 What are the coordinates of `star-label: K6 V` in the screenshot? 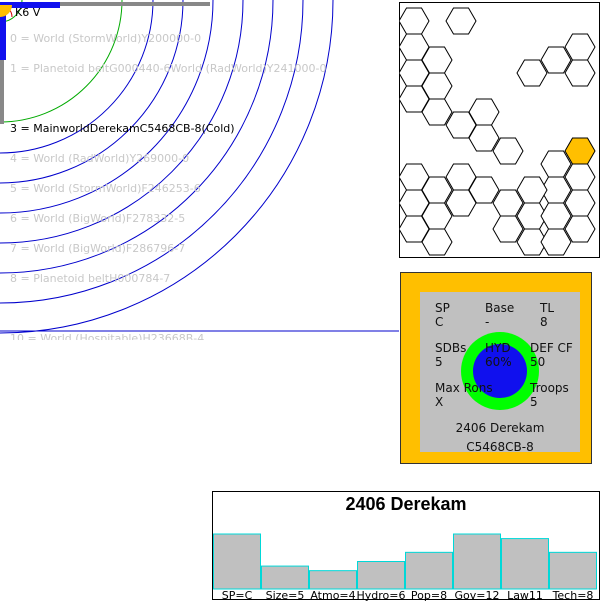 It's located at (28, 12).